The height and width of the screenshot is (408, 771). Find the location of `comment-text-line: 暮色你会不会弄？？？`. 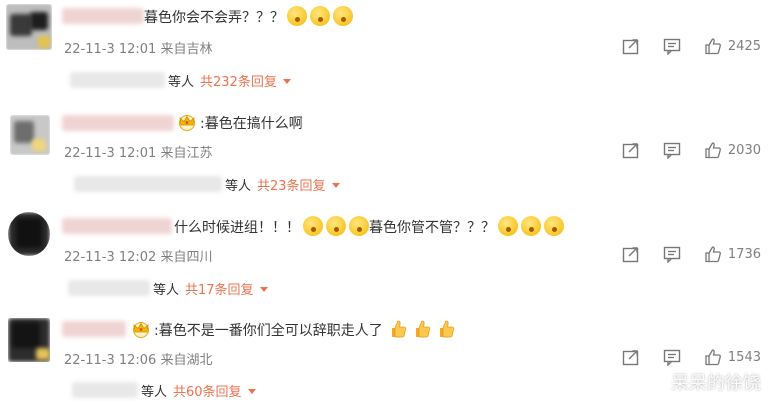

comment-text-line: 暮色你会不会弄？？？ is located at coordinates (248, 17).